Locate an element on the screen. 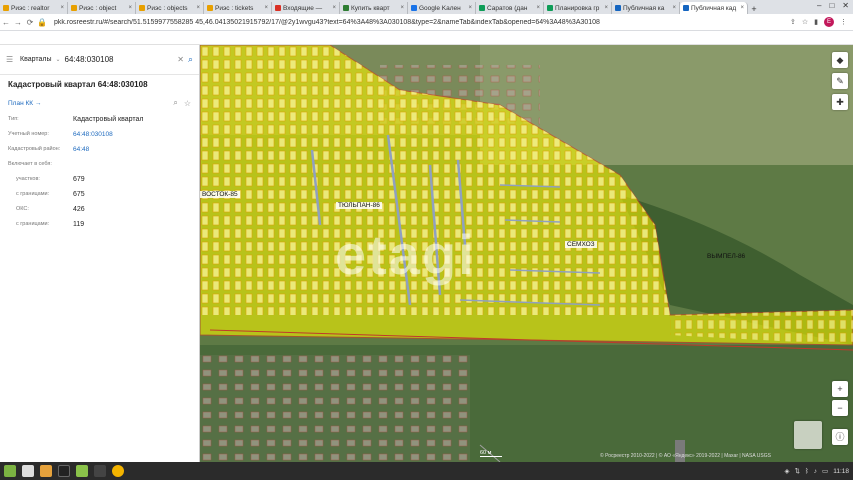  attribute-key: Учетный номер: is located at coordinates (28, 134).